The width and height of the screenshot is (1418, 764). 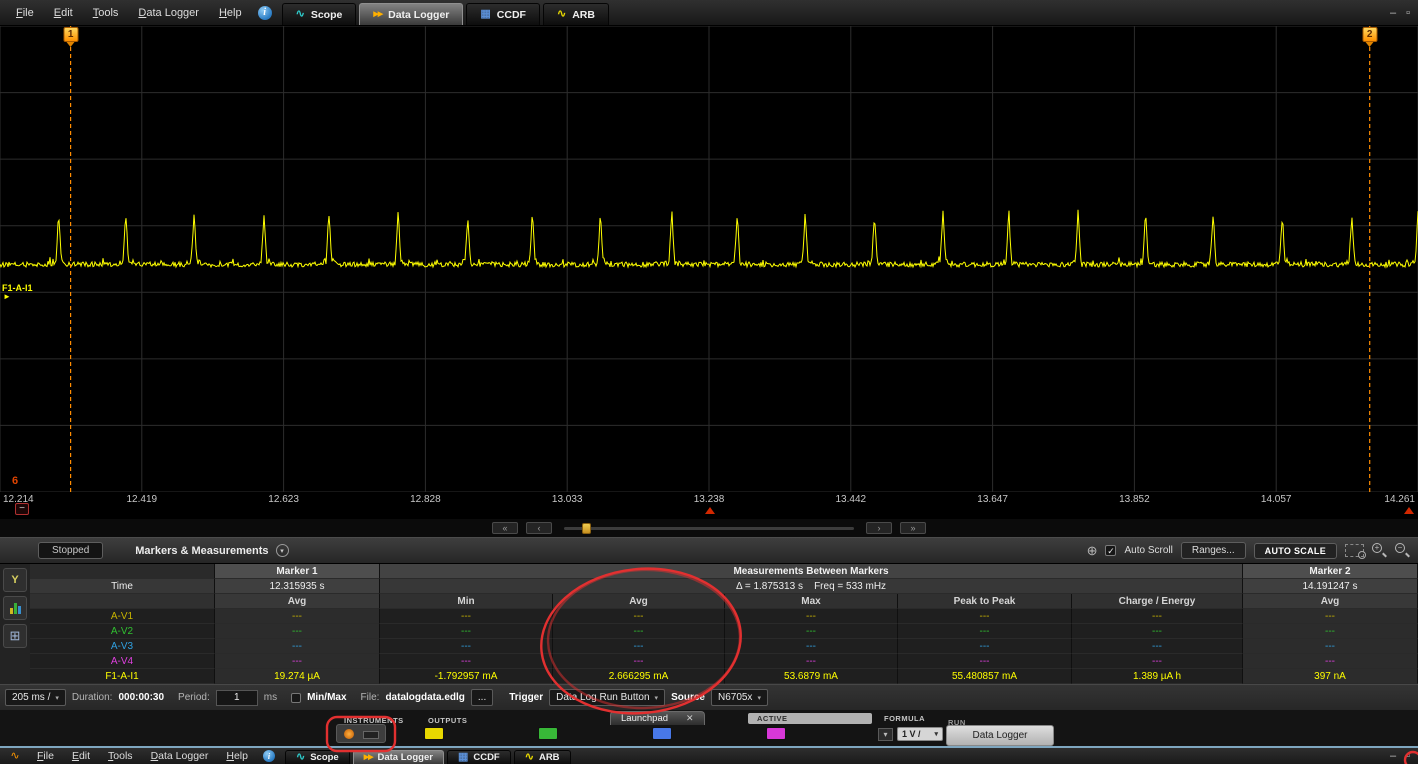 I want to click on scroll-far-right-button: », so click(x=913, y=528).